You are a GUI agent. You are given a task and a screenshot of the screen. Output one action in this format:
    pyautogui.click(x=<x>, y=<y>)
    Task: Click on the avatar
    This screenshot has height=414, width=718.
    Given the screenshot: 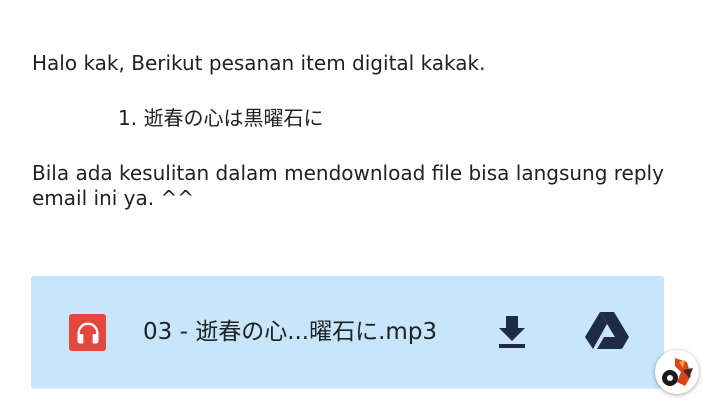 What is the action you would take?
    pyautogui.click(x=677, y=372)
    